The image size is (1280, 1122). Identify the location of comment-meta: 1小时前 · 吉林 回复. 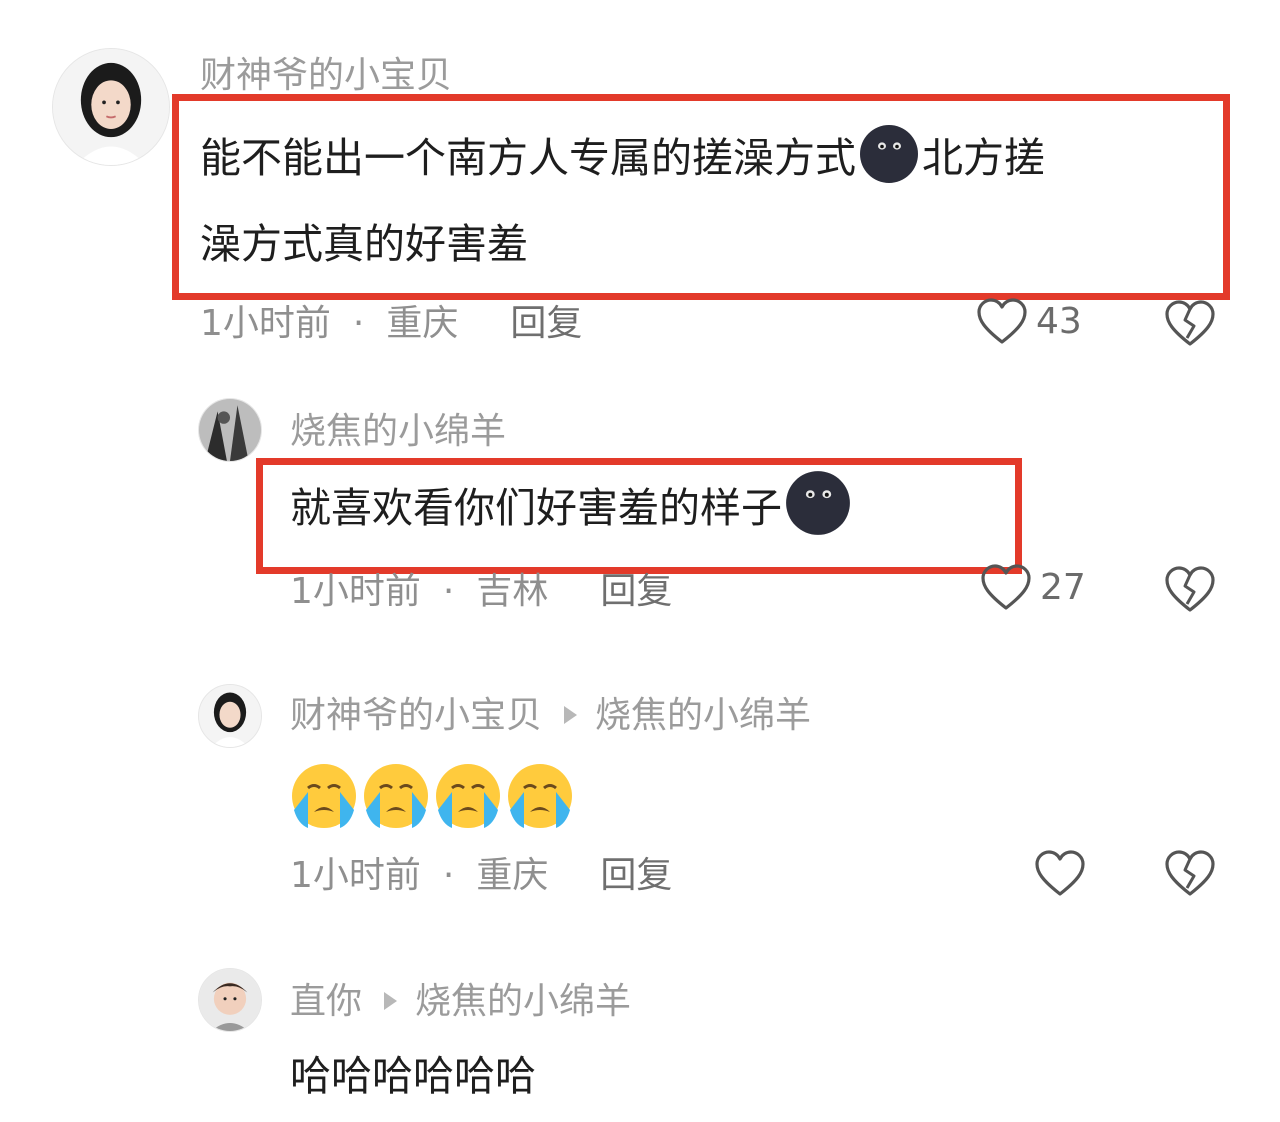
(481, 592).